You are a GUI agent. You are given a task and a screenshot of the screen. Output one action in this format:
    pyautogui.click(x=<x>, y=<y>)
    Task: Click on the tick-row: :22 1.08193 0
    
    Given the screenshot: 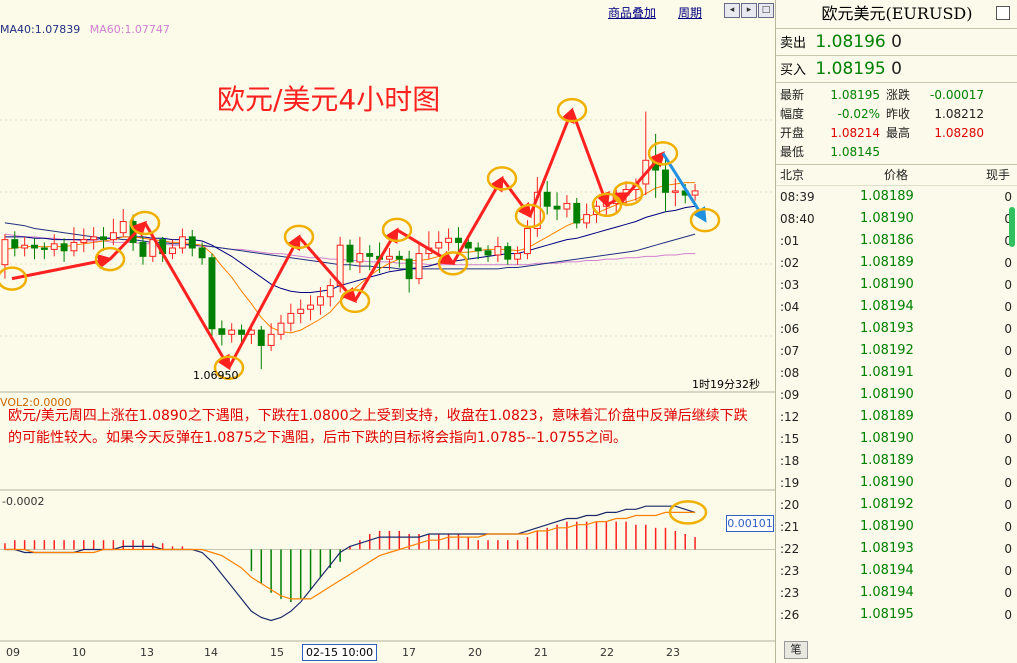 What is the action you would take?
    pyautogui.click(x=896, y=549)
    